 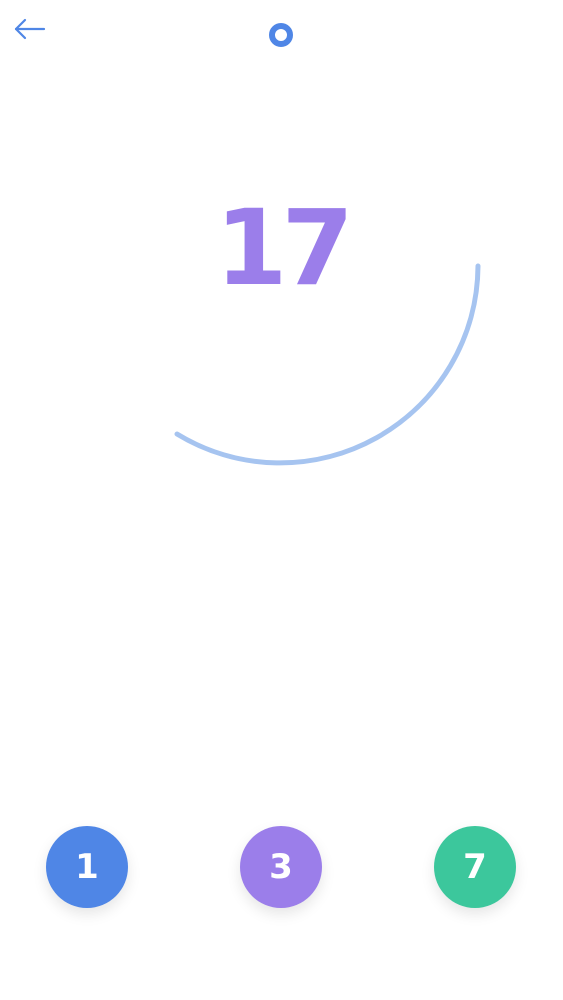 I want to click on choice-label: 1, so click(x=87, y=867).